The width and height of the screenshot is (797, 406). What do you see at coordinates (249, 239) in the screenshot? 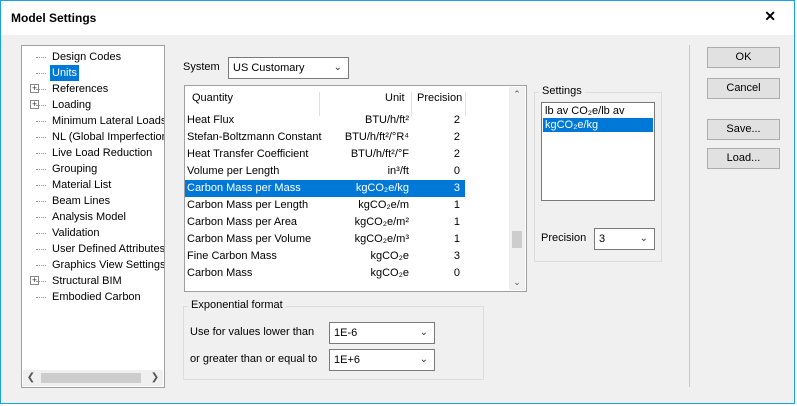
I see `cell-quantity: Carbon Mass per Volume` at bounding box center [249, 239].